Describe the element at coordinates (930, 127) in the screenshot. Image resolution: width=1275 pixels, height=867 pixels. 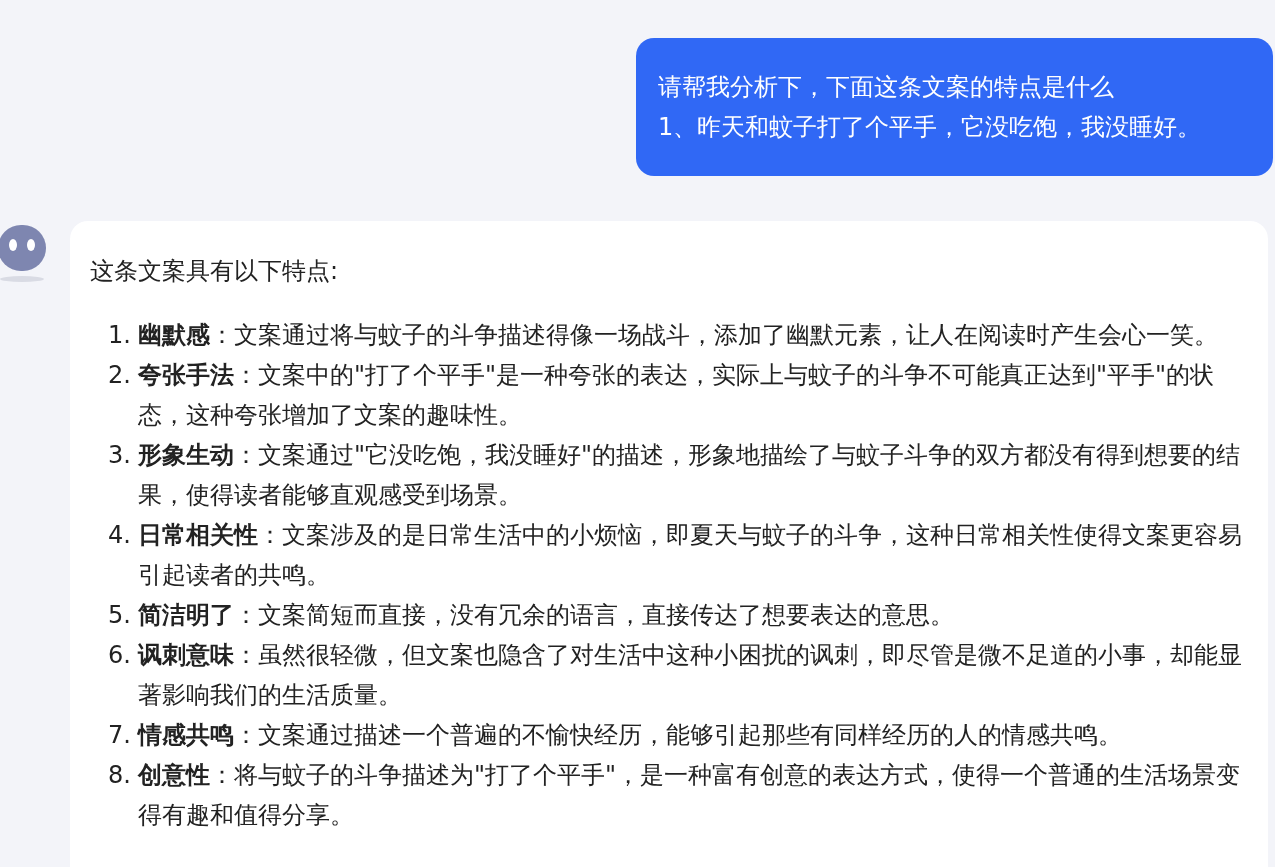
I see `message-line: 1、昨天和蚊子打了个平手，它没吃饱，我没睡好。` at that location.